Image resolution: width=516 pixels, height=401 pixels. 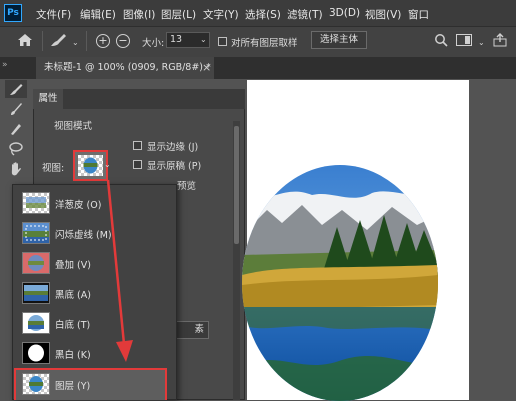 I want to click on size-label: 大小:, so click(x=153, y=43).